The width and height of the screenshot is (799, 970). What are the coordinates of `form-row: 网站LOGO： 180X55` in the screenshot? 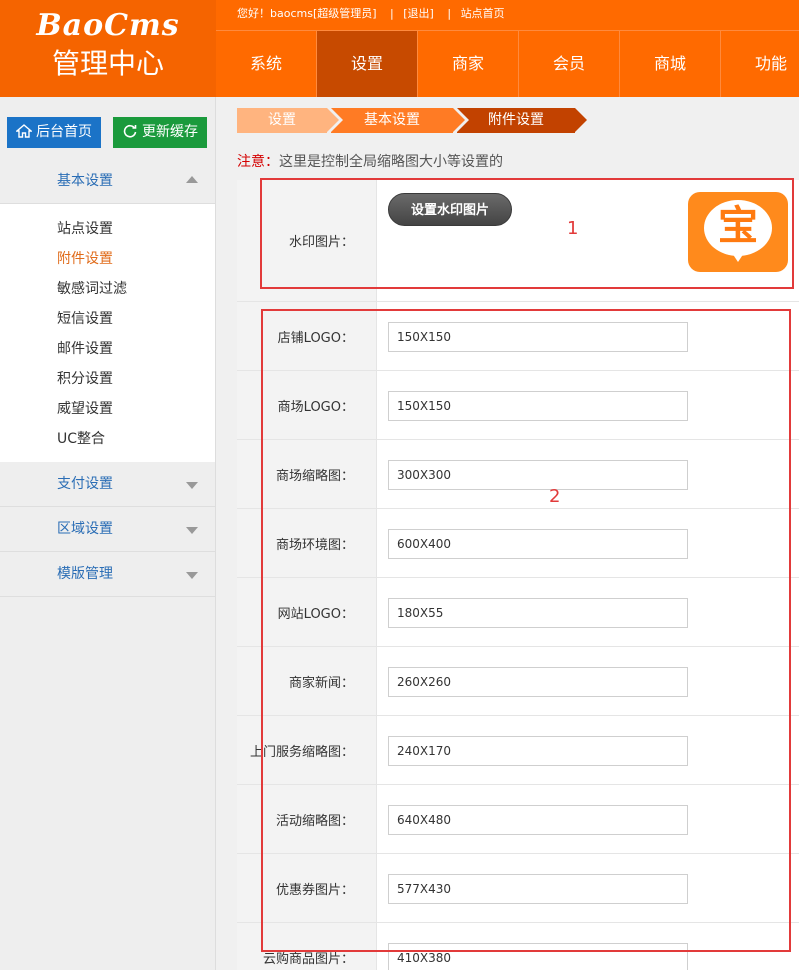 It's located at (518, 612).